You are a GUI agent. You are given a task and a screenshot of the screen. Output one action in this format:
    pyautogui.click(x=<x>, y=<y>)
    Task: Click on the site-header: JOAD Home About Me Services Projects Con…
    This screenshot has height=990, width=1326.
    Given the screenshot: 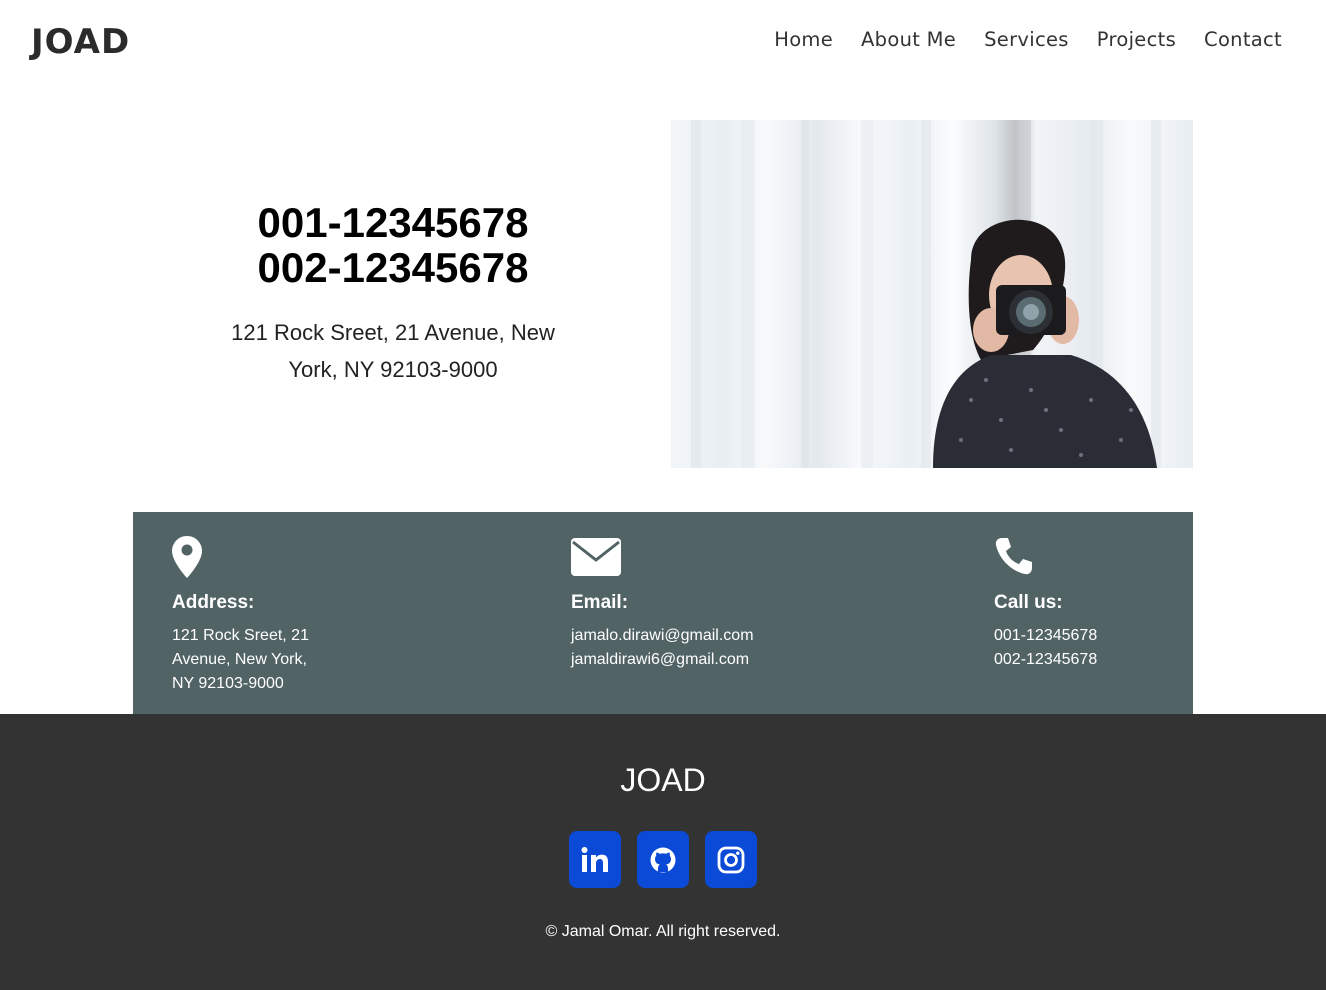 What is the action you would take?
    pyautogui.click(x=663, y=41)
    